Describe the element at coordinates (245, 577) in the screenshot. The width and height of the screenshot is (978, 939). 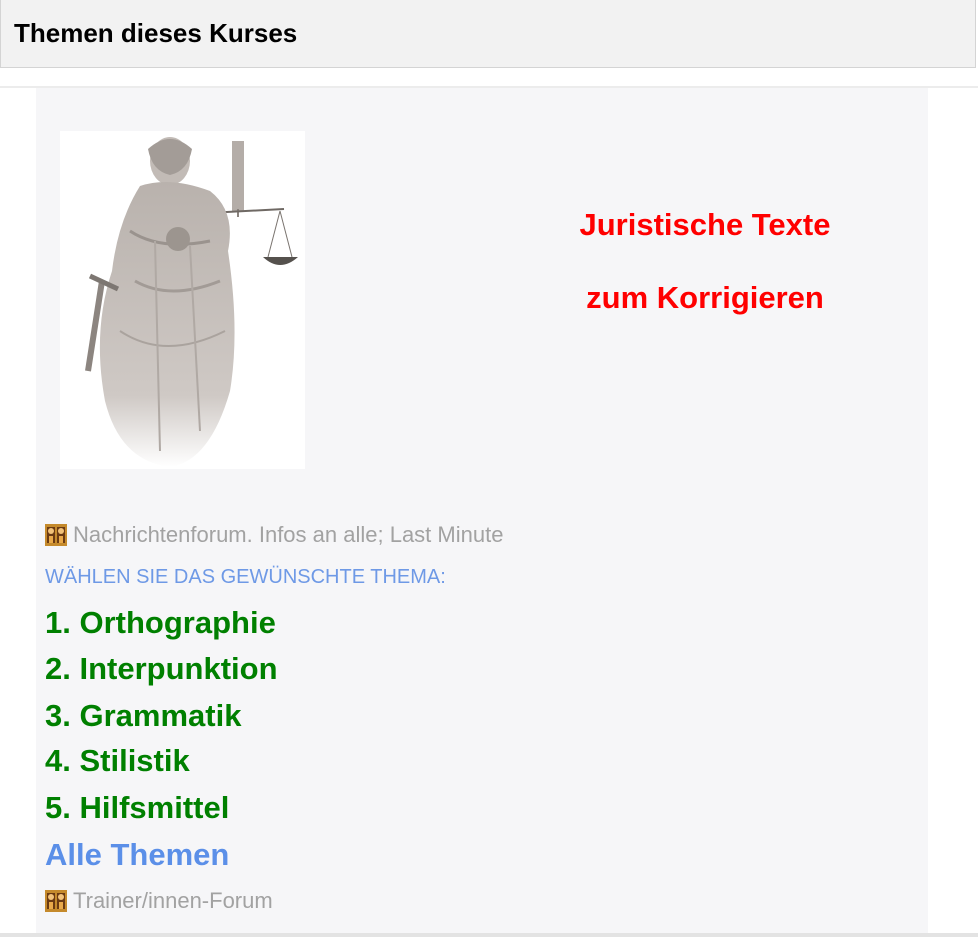
I see `topic-instruction: WÄHLEN SIE DAS GEWÜNSCHTE THEMA:` at that location.